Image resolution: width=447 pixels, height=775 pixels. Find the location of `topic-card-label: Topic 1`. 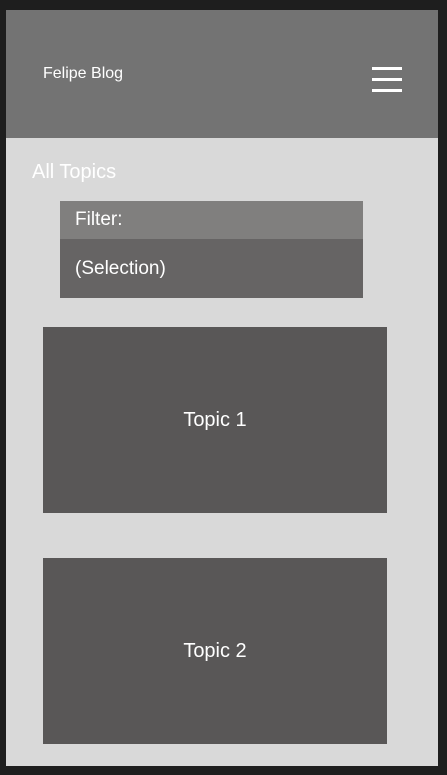

topic-card-label: Topic 1 is located at coordinates (215, 419).